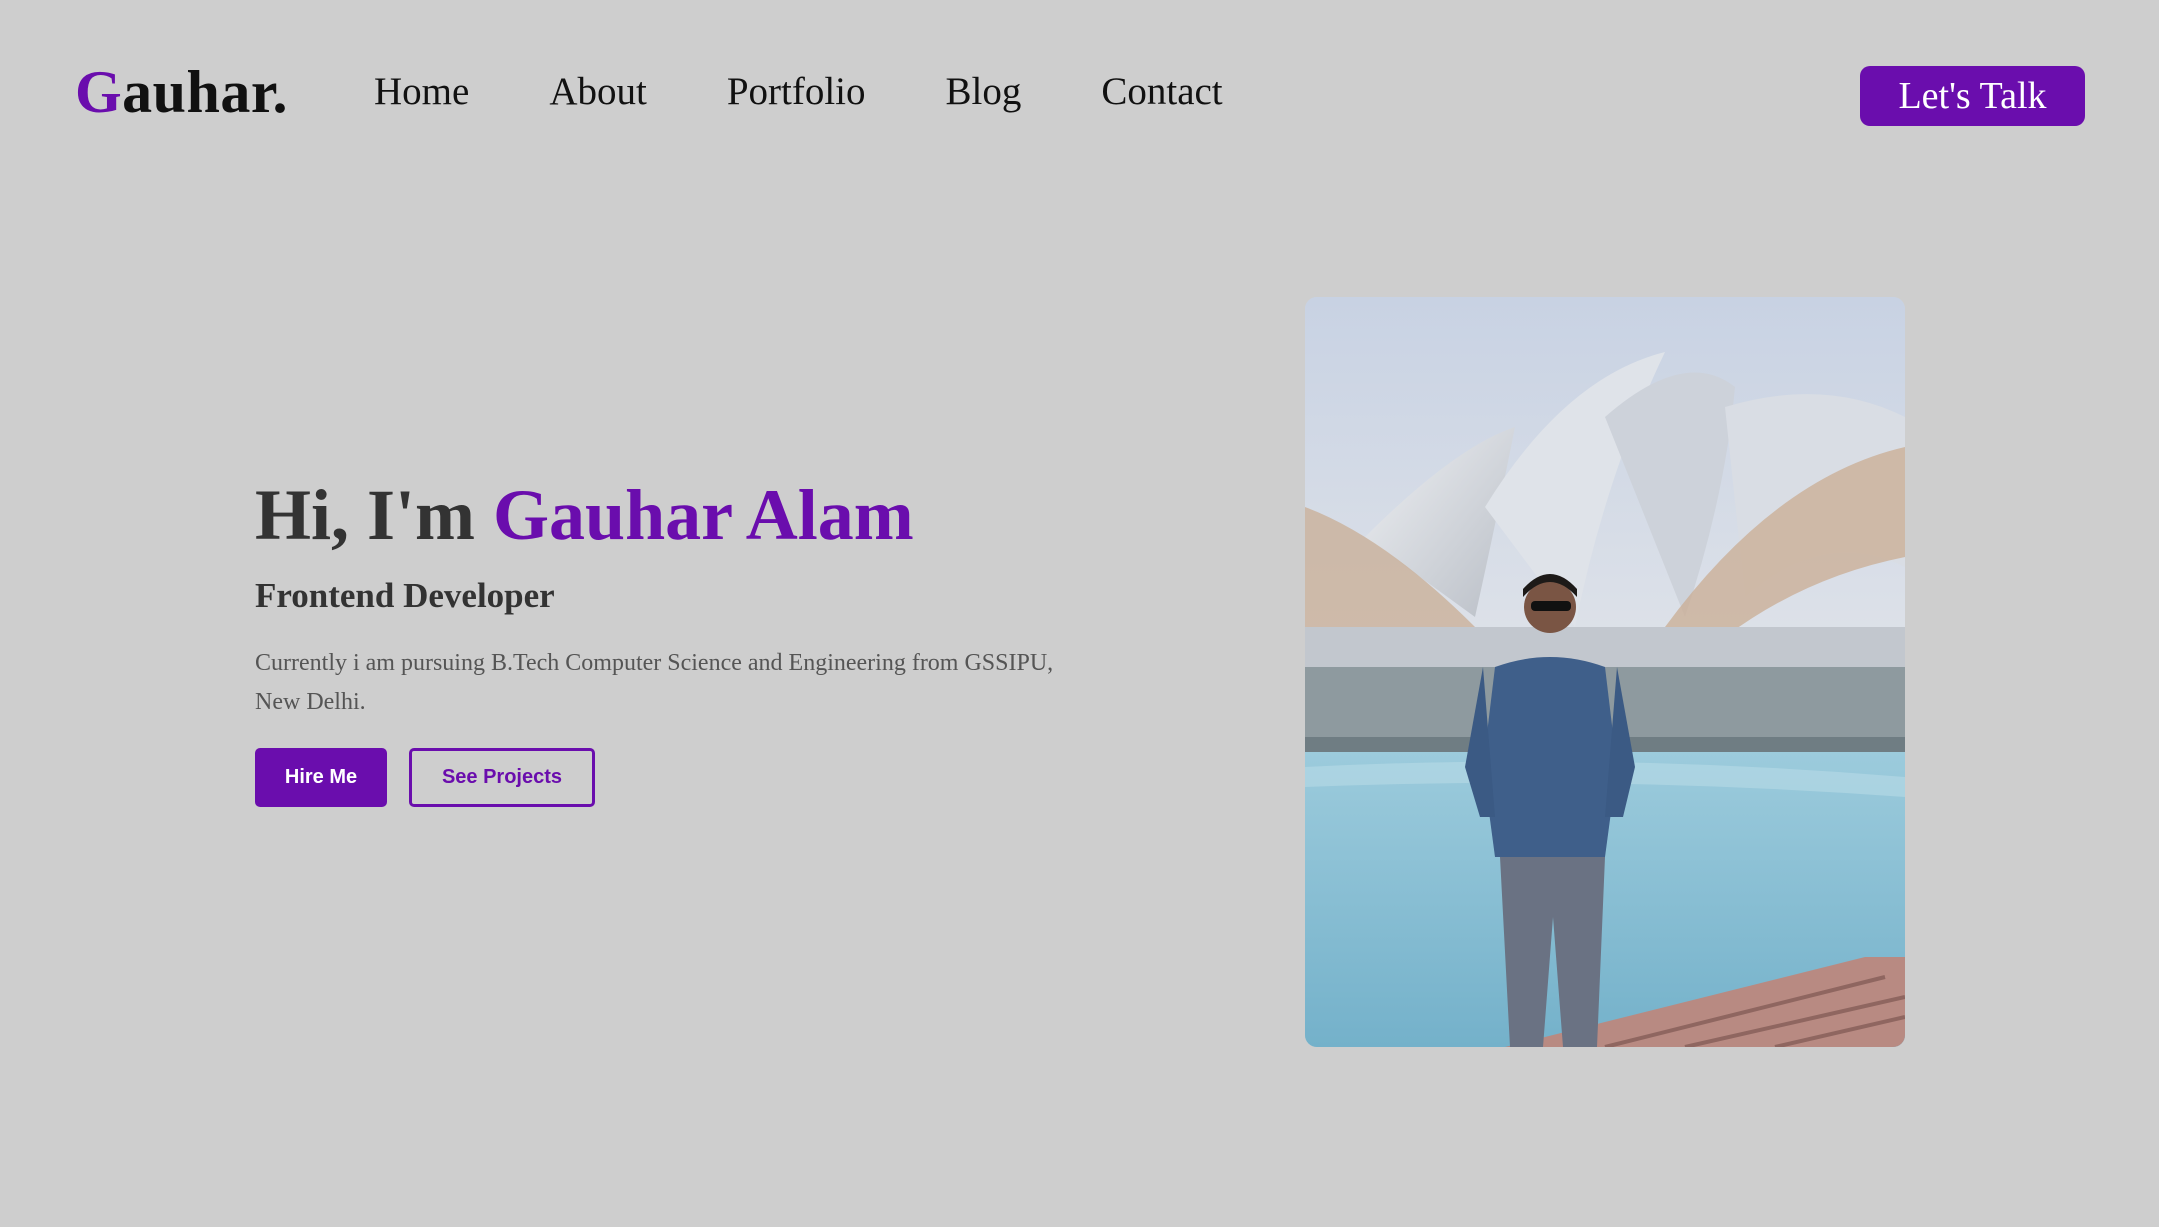  Describe the element at coordinates (1161, 92) in the screenshot. I see `nav-contact: Contact` at that location.